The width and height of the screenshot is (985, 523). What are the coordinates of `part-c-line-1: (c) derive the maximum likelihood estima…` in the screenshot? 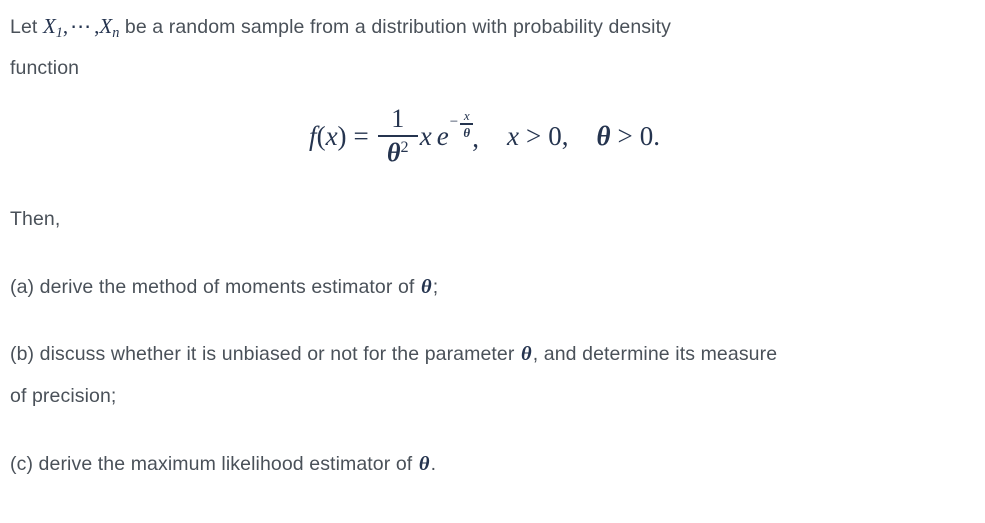 It's located at (223, 464).